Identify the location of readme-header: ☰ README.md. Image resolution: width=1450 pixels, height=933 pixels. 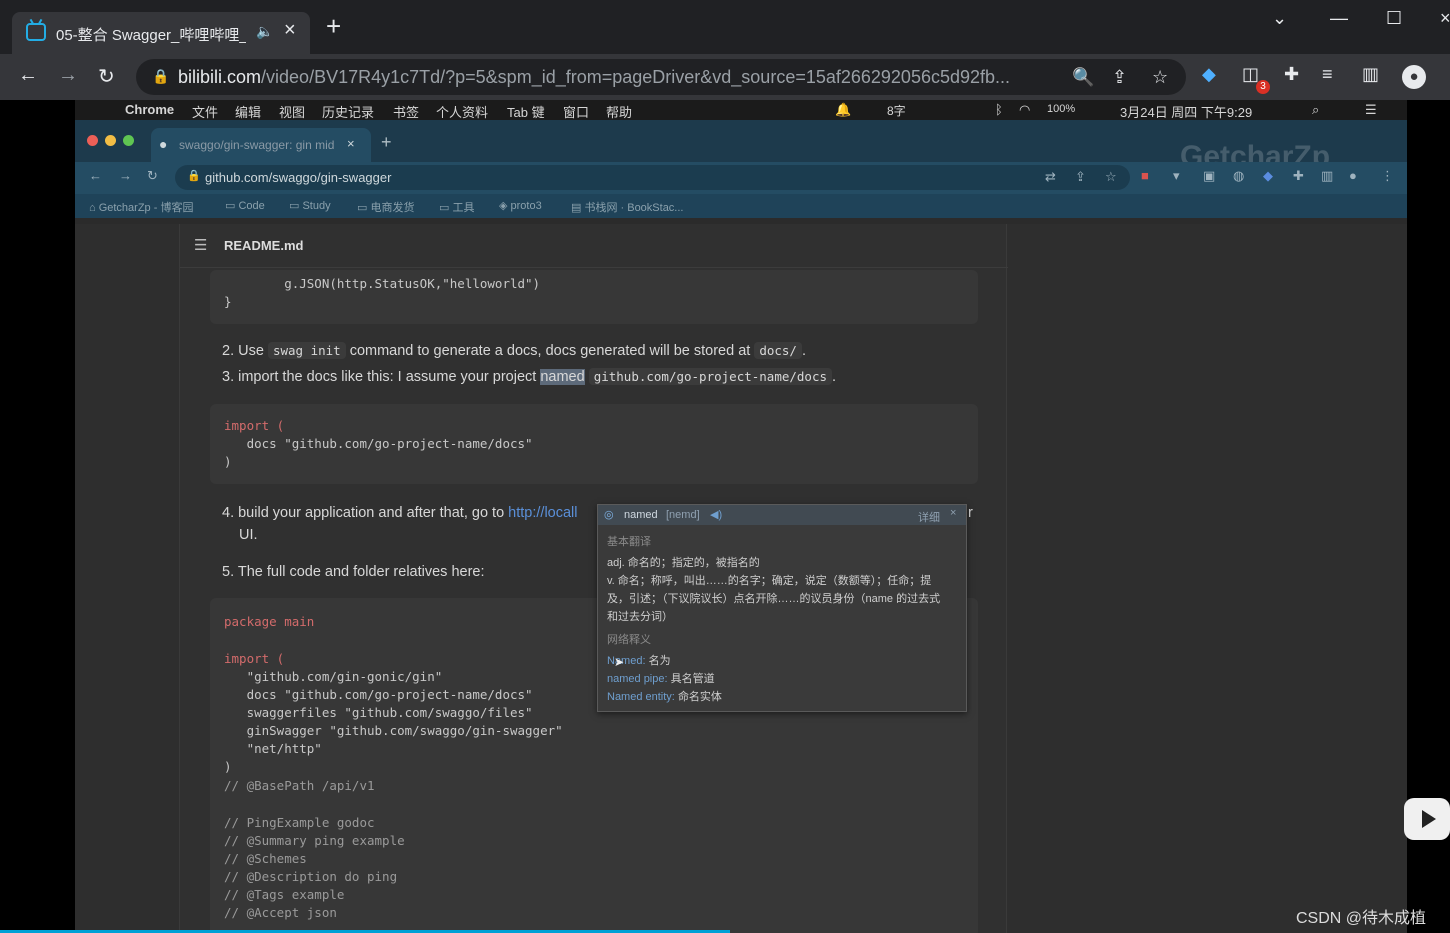
(594, 246).